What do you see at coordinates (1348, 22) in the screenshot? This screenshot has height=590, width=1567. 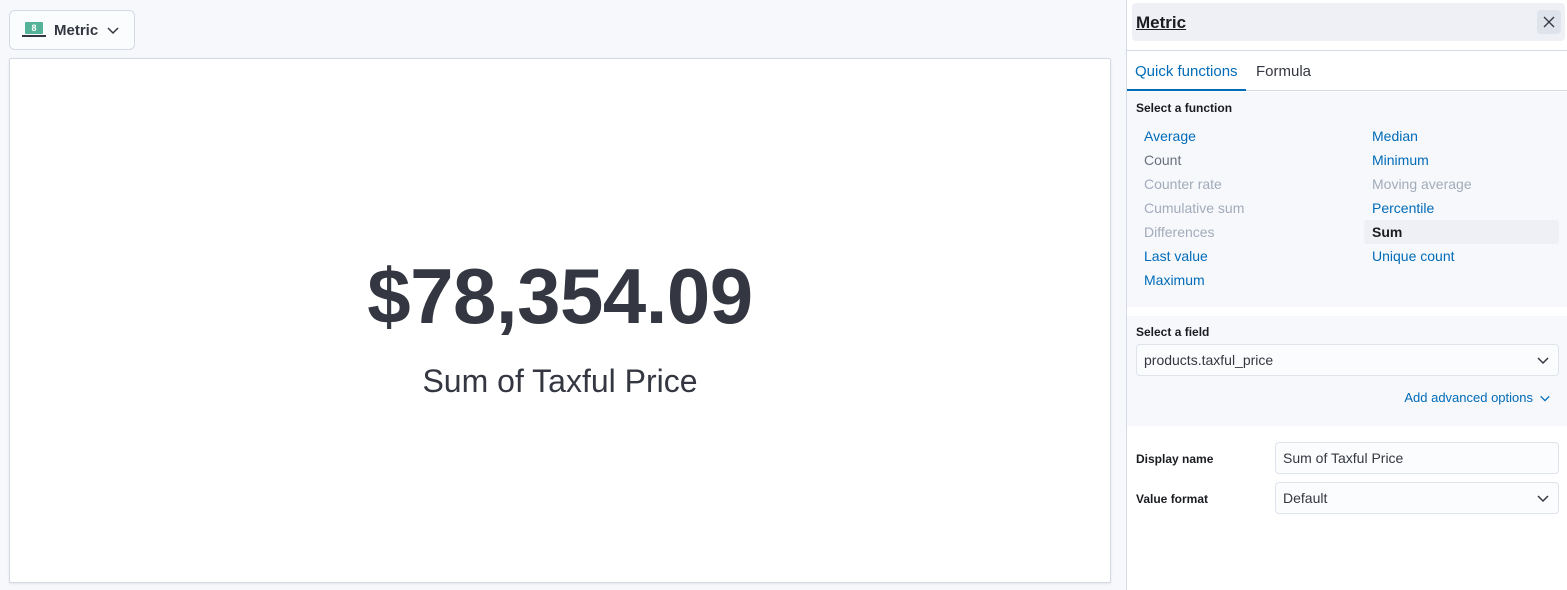 I see `flyout-header: Metric` at bounding box center [1348, 22].